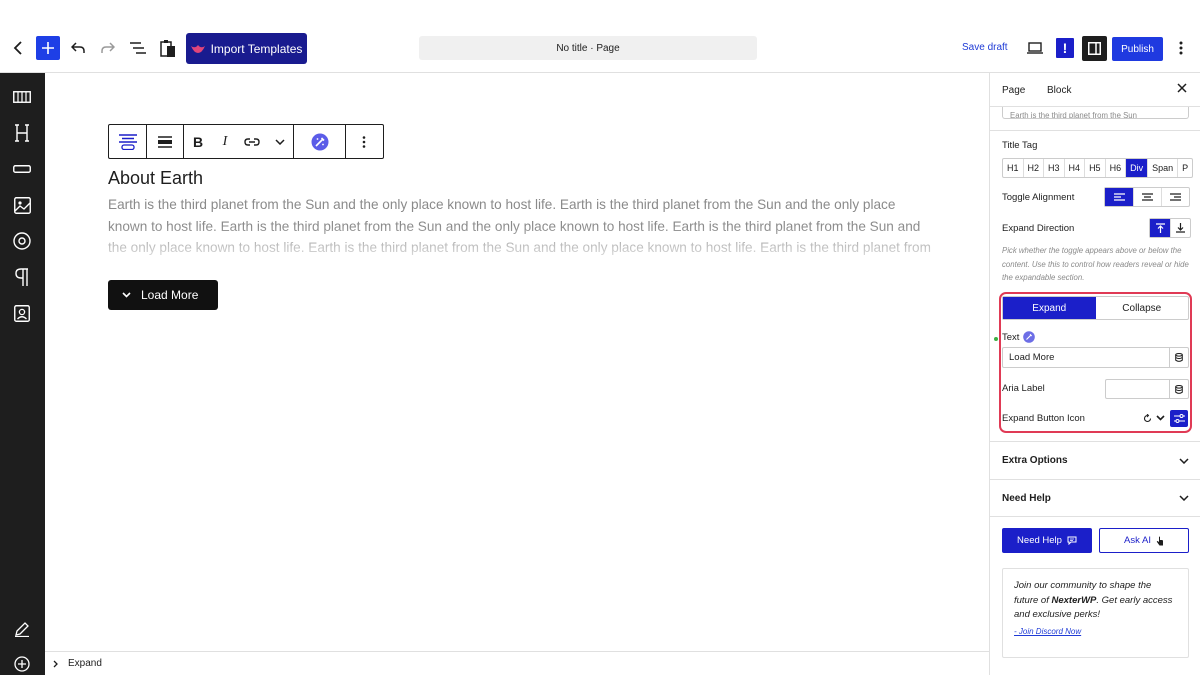  What do you see at coordinates (1034, 168) in the screenshot?
I see `tag-h2: H2` at bounding box center [1034, 168].